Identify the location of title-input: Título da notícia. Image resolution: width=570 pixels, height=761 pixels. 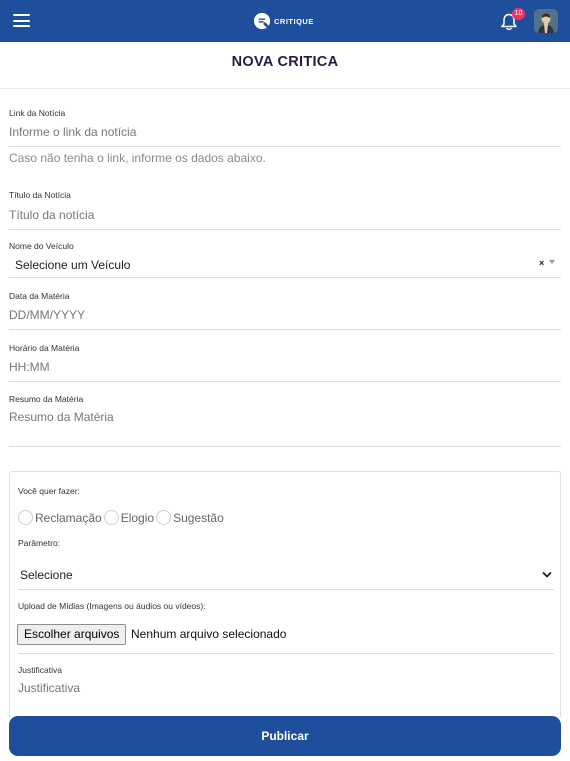
(51, 215).